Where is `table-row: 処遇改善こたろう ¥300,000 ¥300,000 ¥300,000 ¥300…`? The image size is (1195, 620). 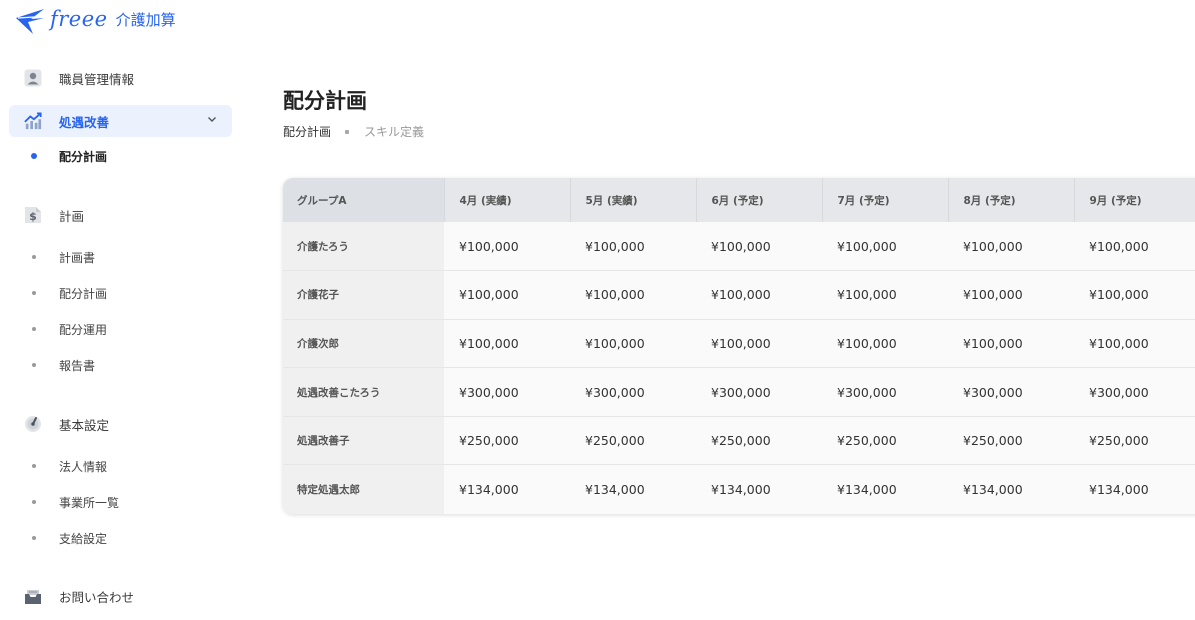
table-row: 処遇改善こたろう ¥300,000 ¥300,000 ¥300,000 ¥300… is located at coordinates (739, 392).